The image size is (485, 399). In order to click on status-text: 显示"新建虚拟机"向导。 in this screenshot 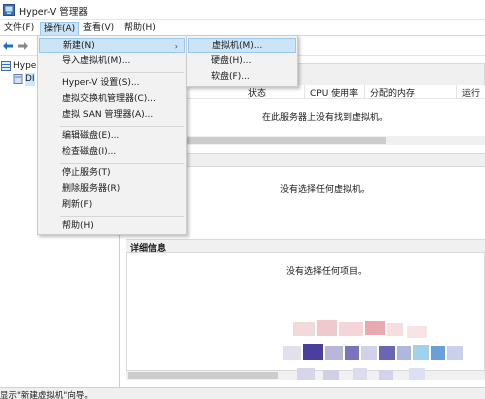, I will do `click(46, 395)`.